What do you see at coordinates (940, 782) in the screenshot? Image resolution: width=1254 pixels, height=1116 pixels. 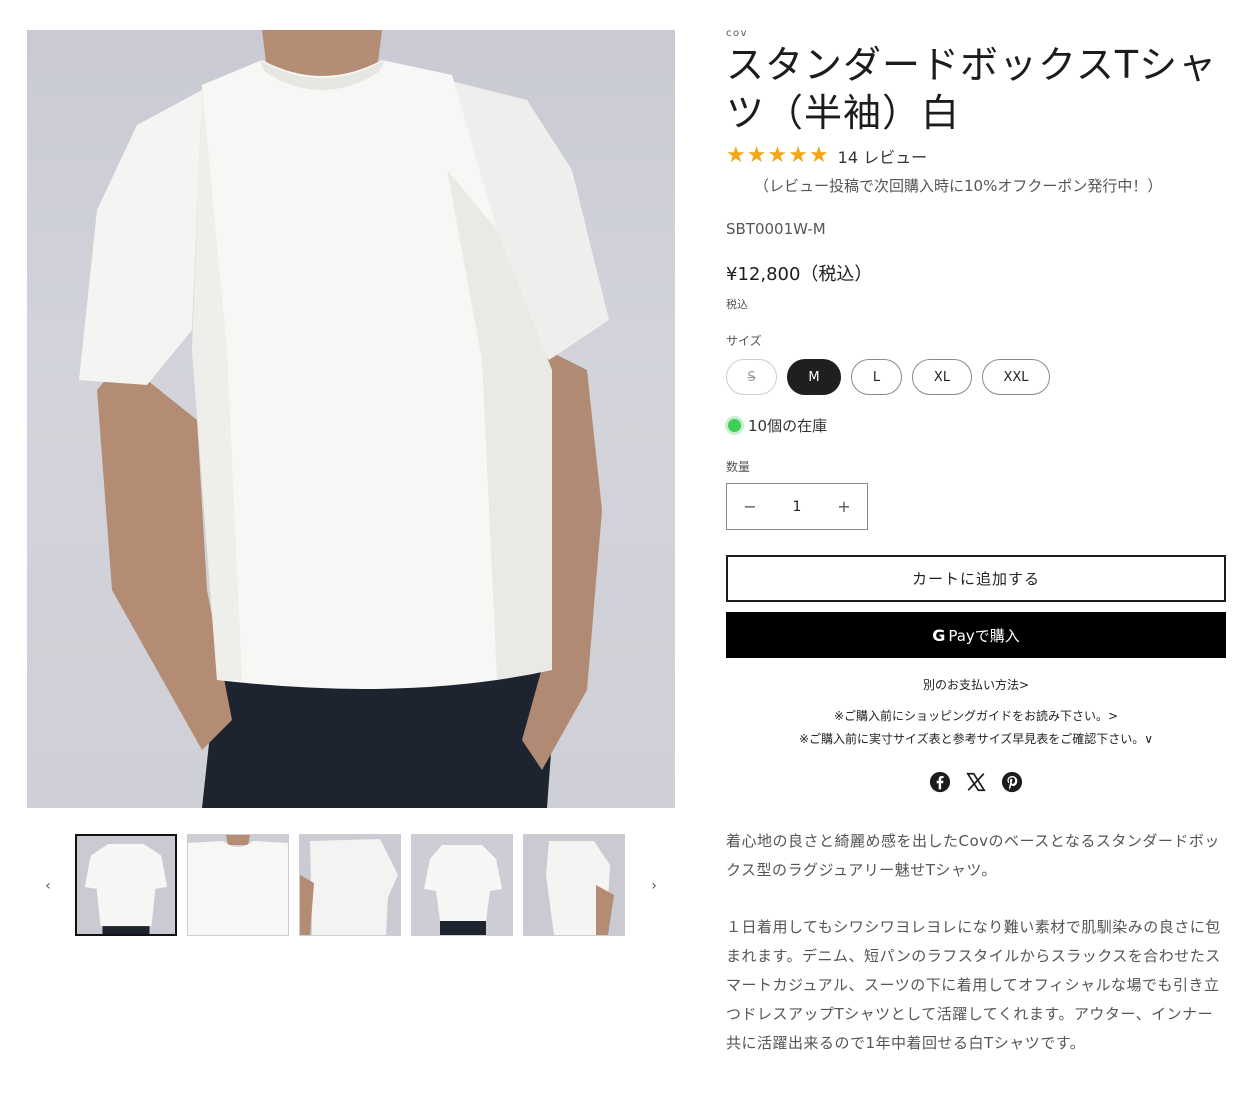 I see `facebook-icon` at bounding box center [940, 782].